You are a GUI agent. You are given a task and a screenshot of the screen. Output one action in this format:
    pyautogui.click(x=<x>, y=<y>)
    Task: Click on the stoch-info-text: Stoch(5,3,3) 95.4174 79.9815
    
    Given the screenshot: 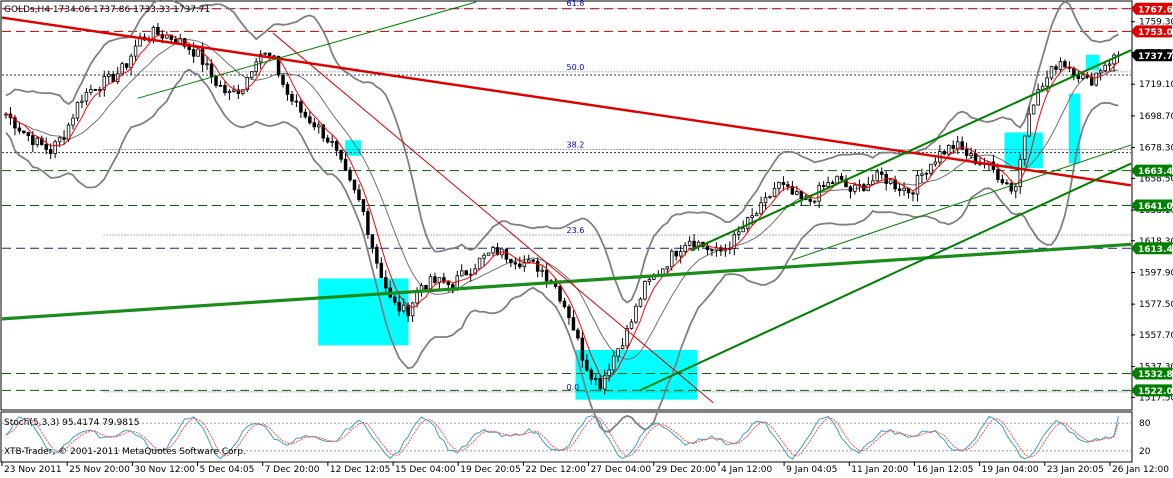 What is the action you would take?
    pyautogui.click(x=71, y=423)
    